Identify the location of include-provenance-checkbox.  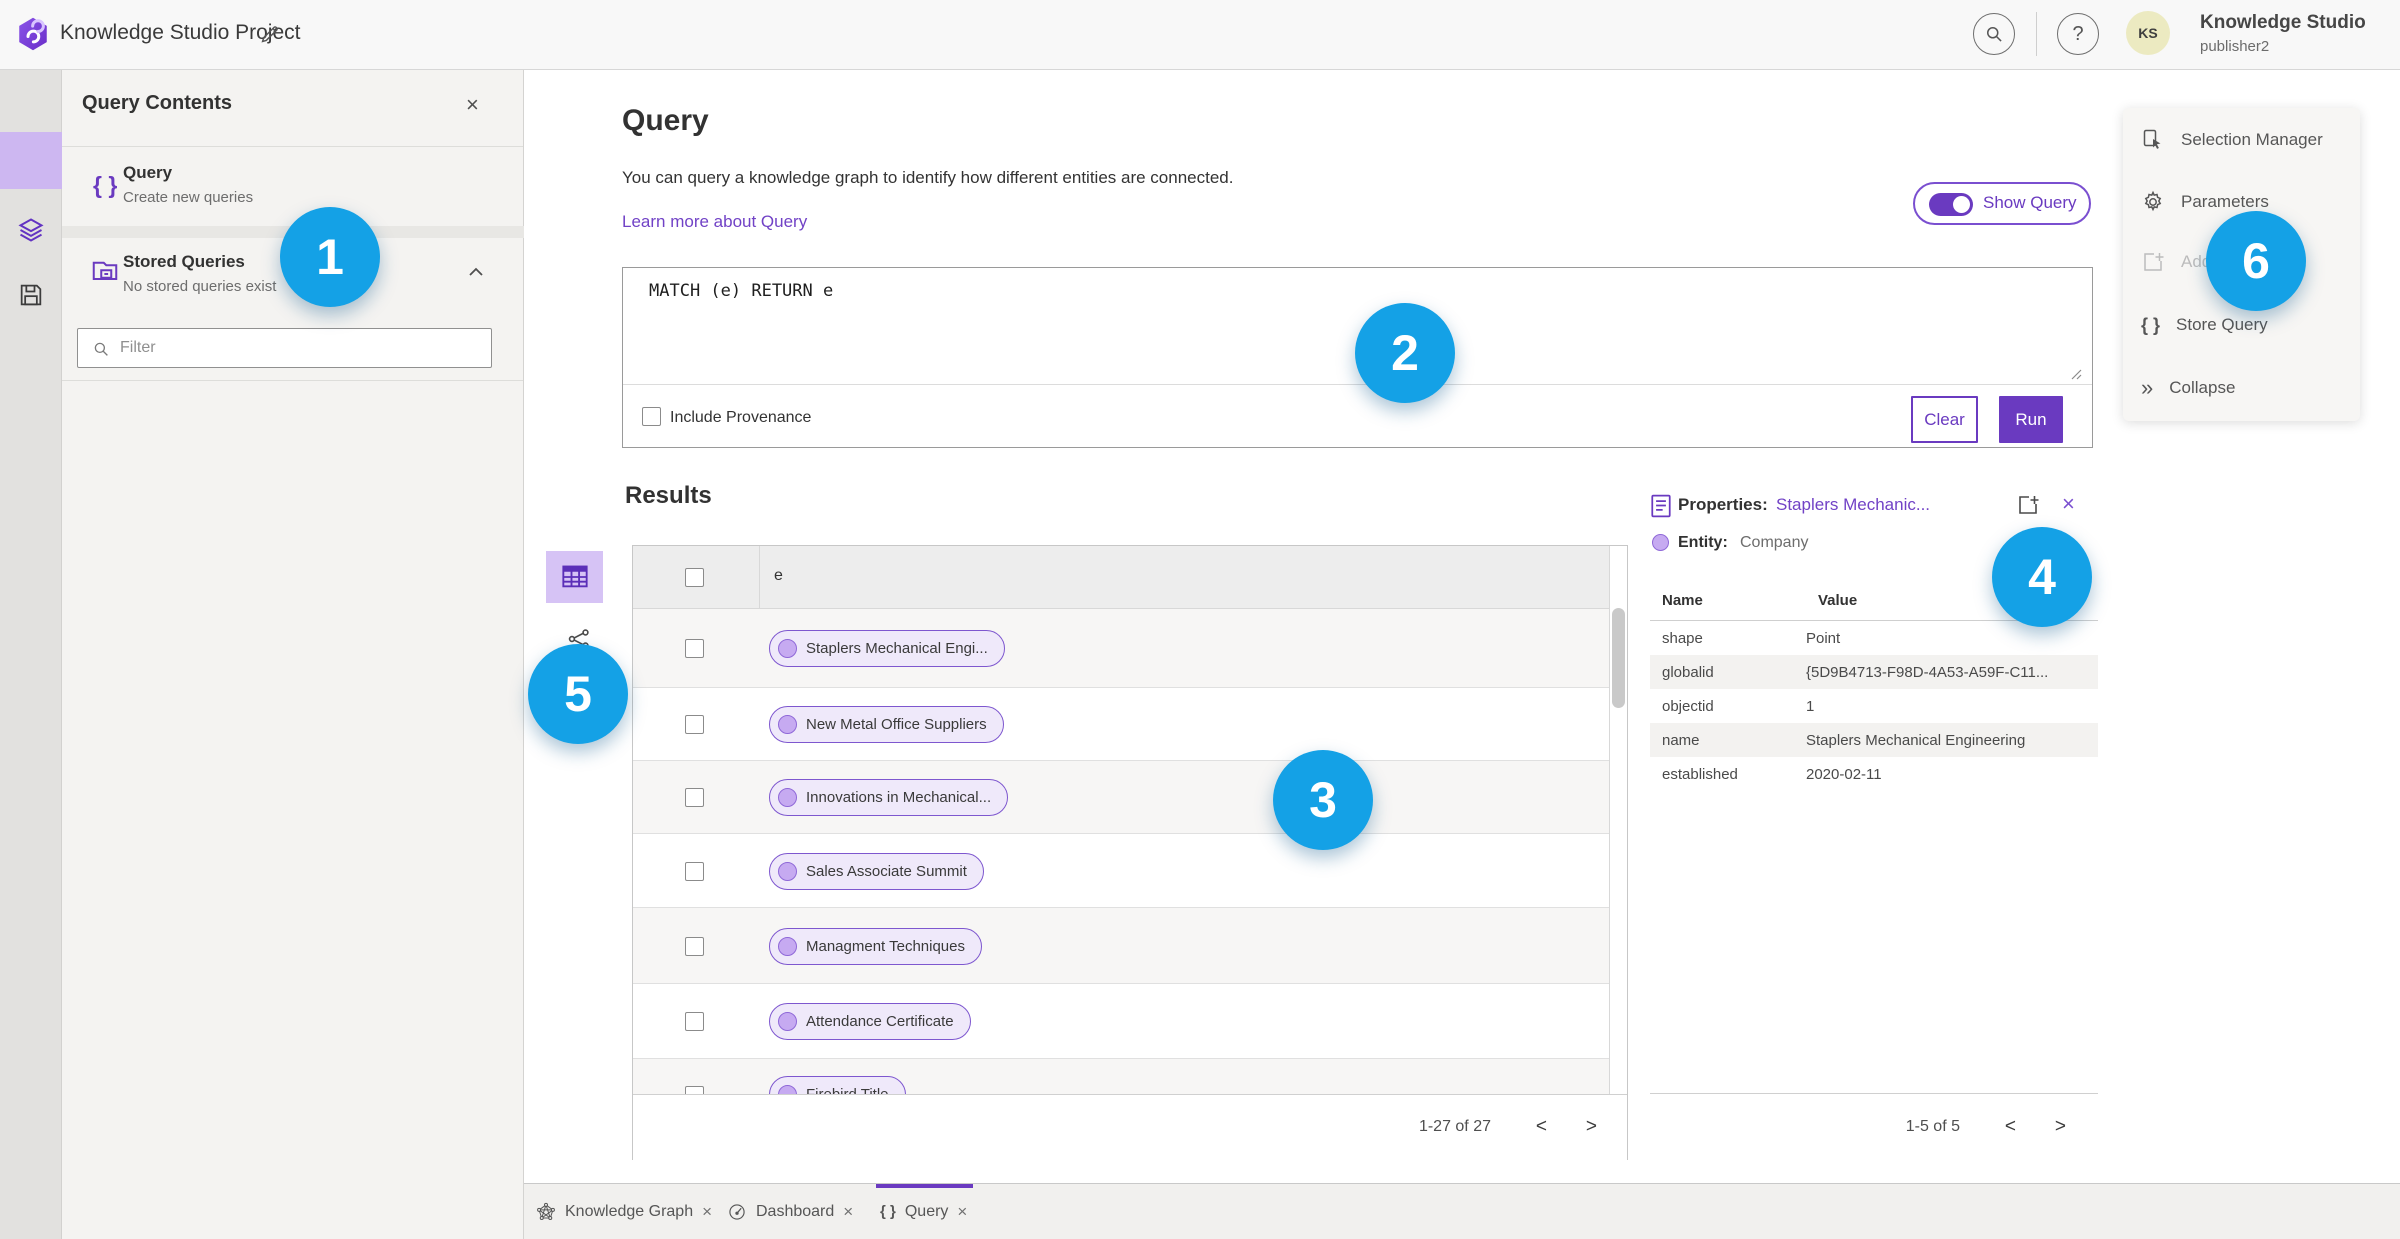
(651, 416).